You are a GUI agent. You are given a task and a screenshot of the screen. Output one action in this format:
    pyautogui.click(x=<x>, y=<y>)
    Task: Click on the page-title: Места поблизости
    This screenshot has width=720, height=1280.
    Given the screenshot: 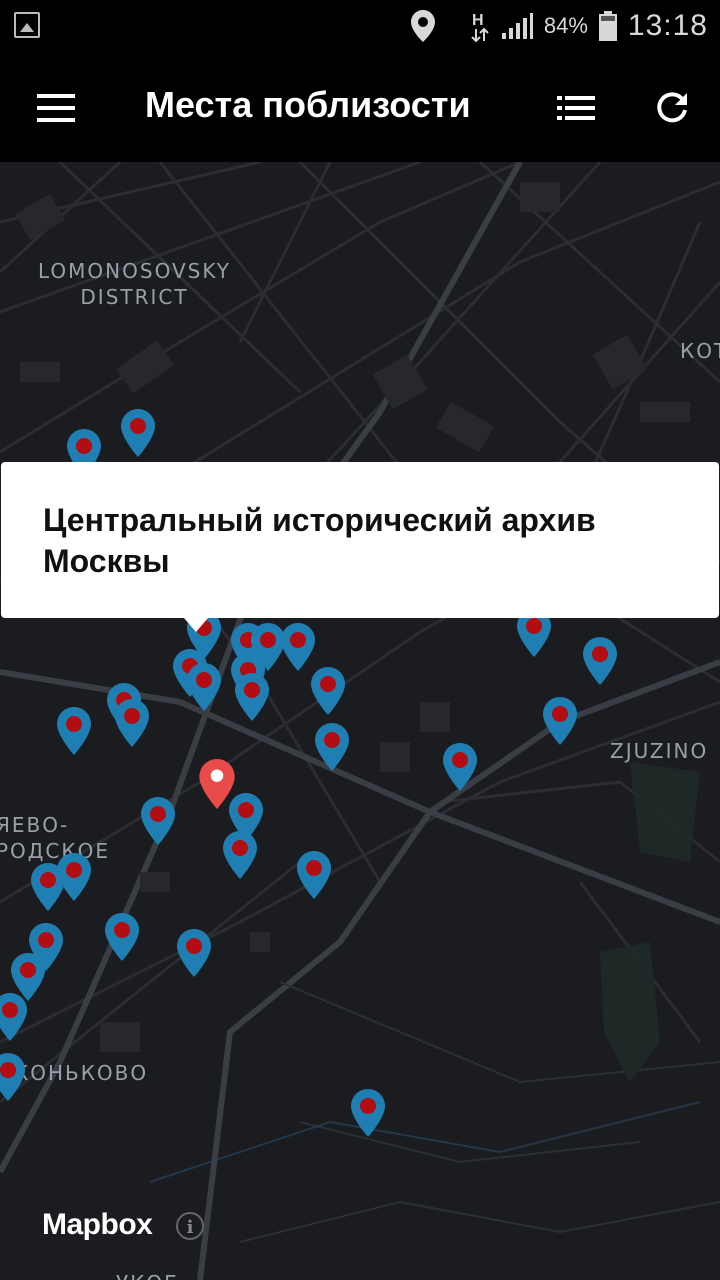 What is the action you would take?
    pyautogui.click(x=308, y=104)
    